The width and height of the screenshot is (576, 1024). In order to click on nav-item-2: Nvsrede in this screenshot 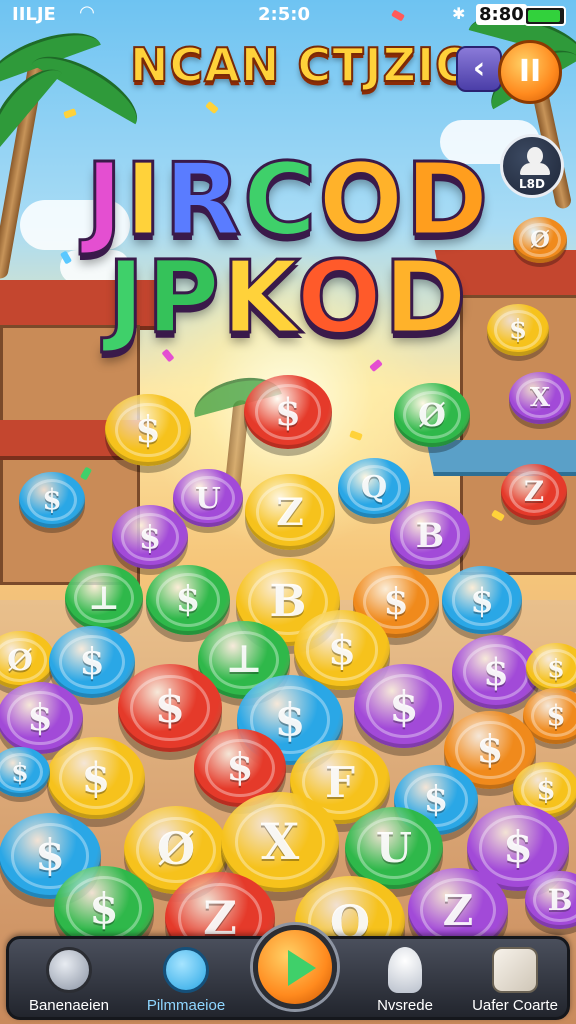, I will do `click(405, 978)`.